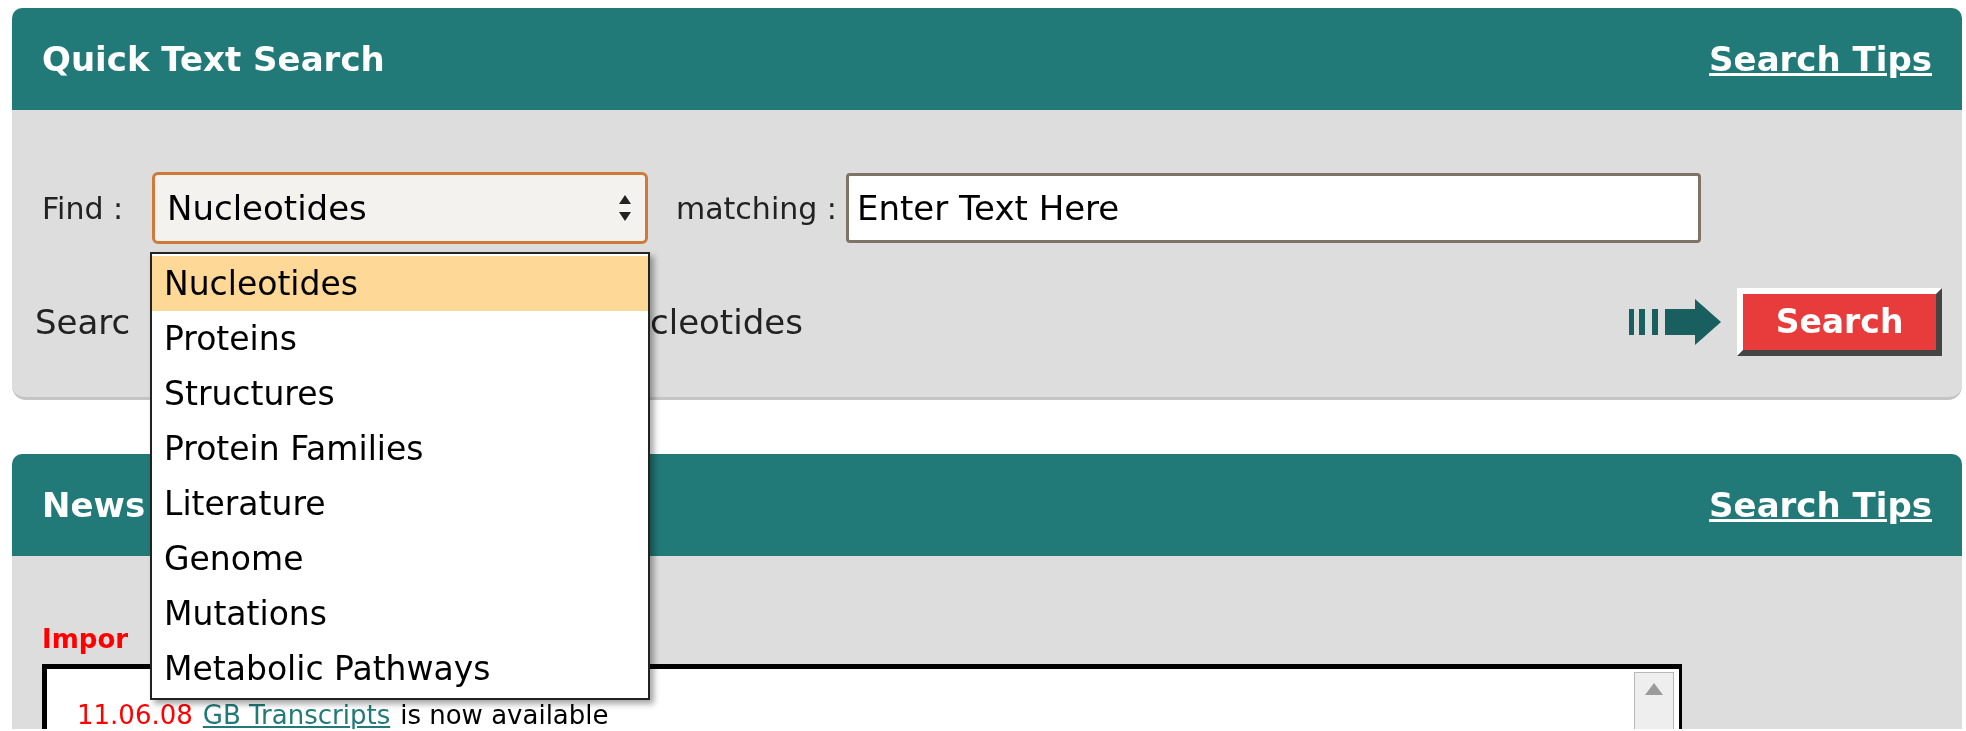  Describe the element at coordinates (400, 503) in the screenshot. I see `dropdown-option: Literature` at that location.